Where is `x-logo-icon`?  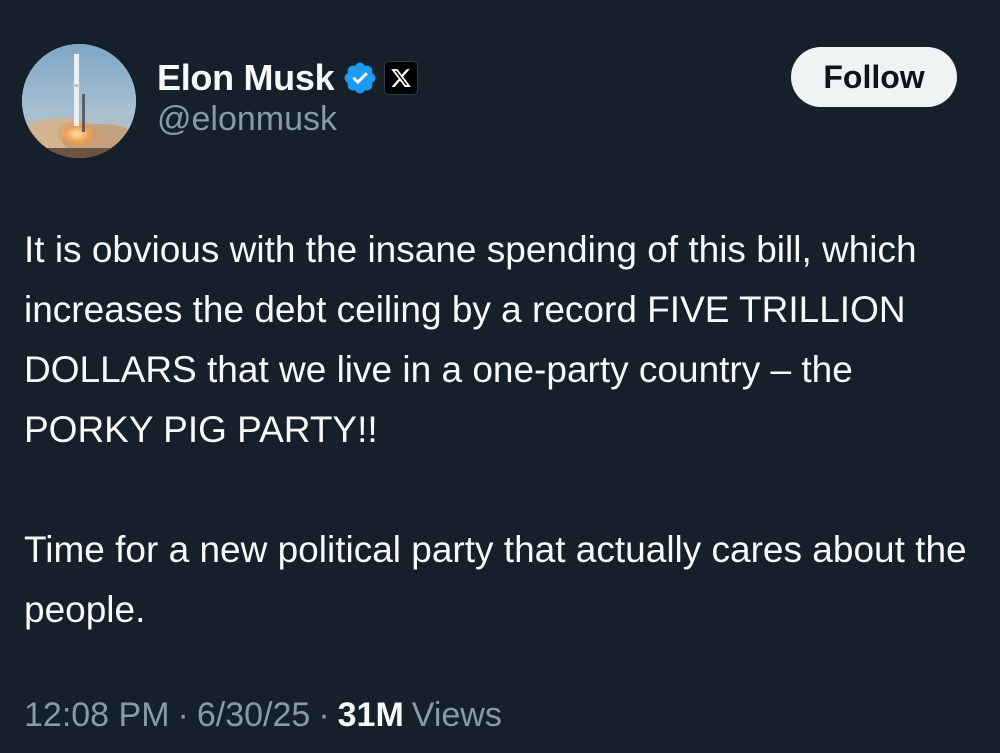
x-logo-icon is located at coordinates (401, 78).